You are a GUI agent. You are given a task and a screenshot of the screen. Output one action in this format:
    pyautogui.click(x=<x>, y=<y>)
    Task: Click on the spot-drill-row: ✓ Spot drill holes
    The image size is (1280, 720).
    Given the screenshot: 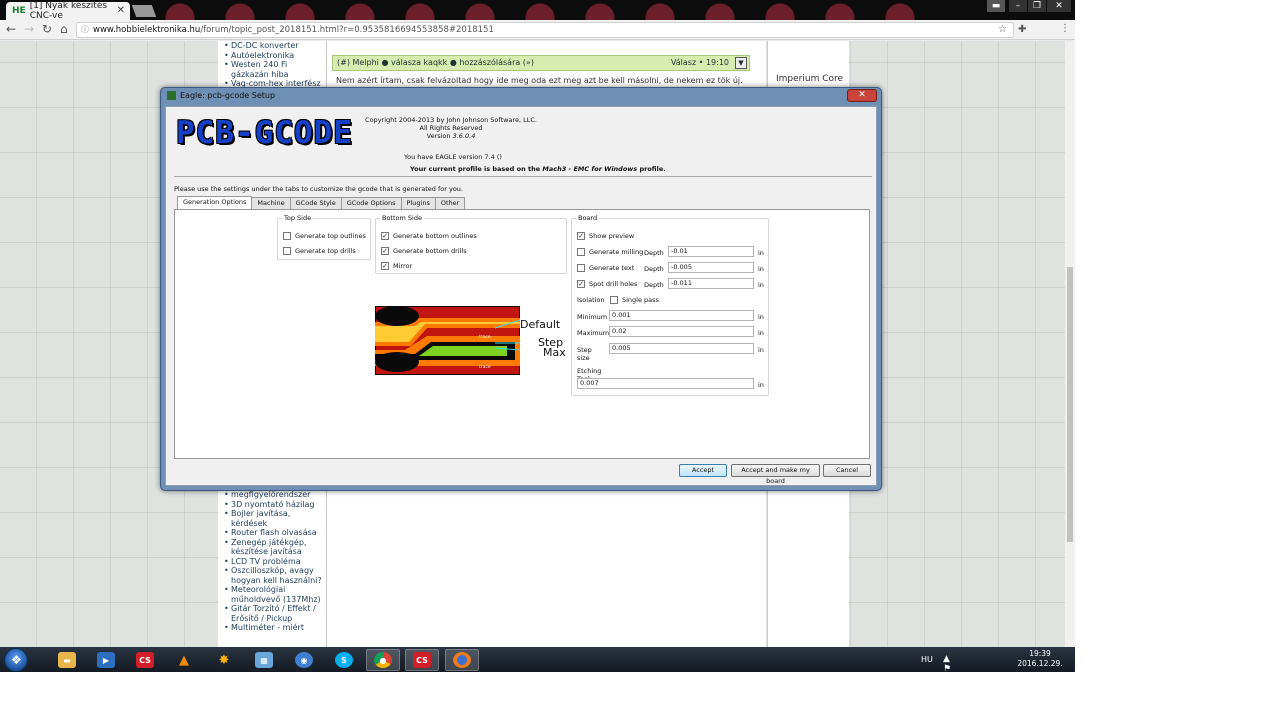 What is the action you would take?
    pyautogui.click(x=607, y=284)
    